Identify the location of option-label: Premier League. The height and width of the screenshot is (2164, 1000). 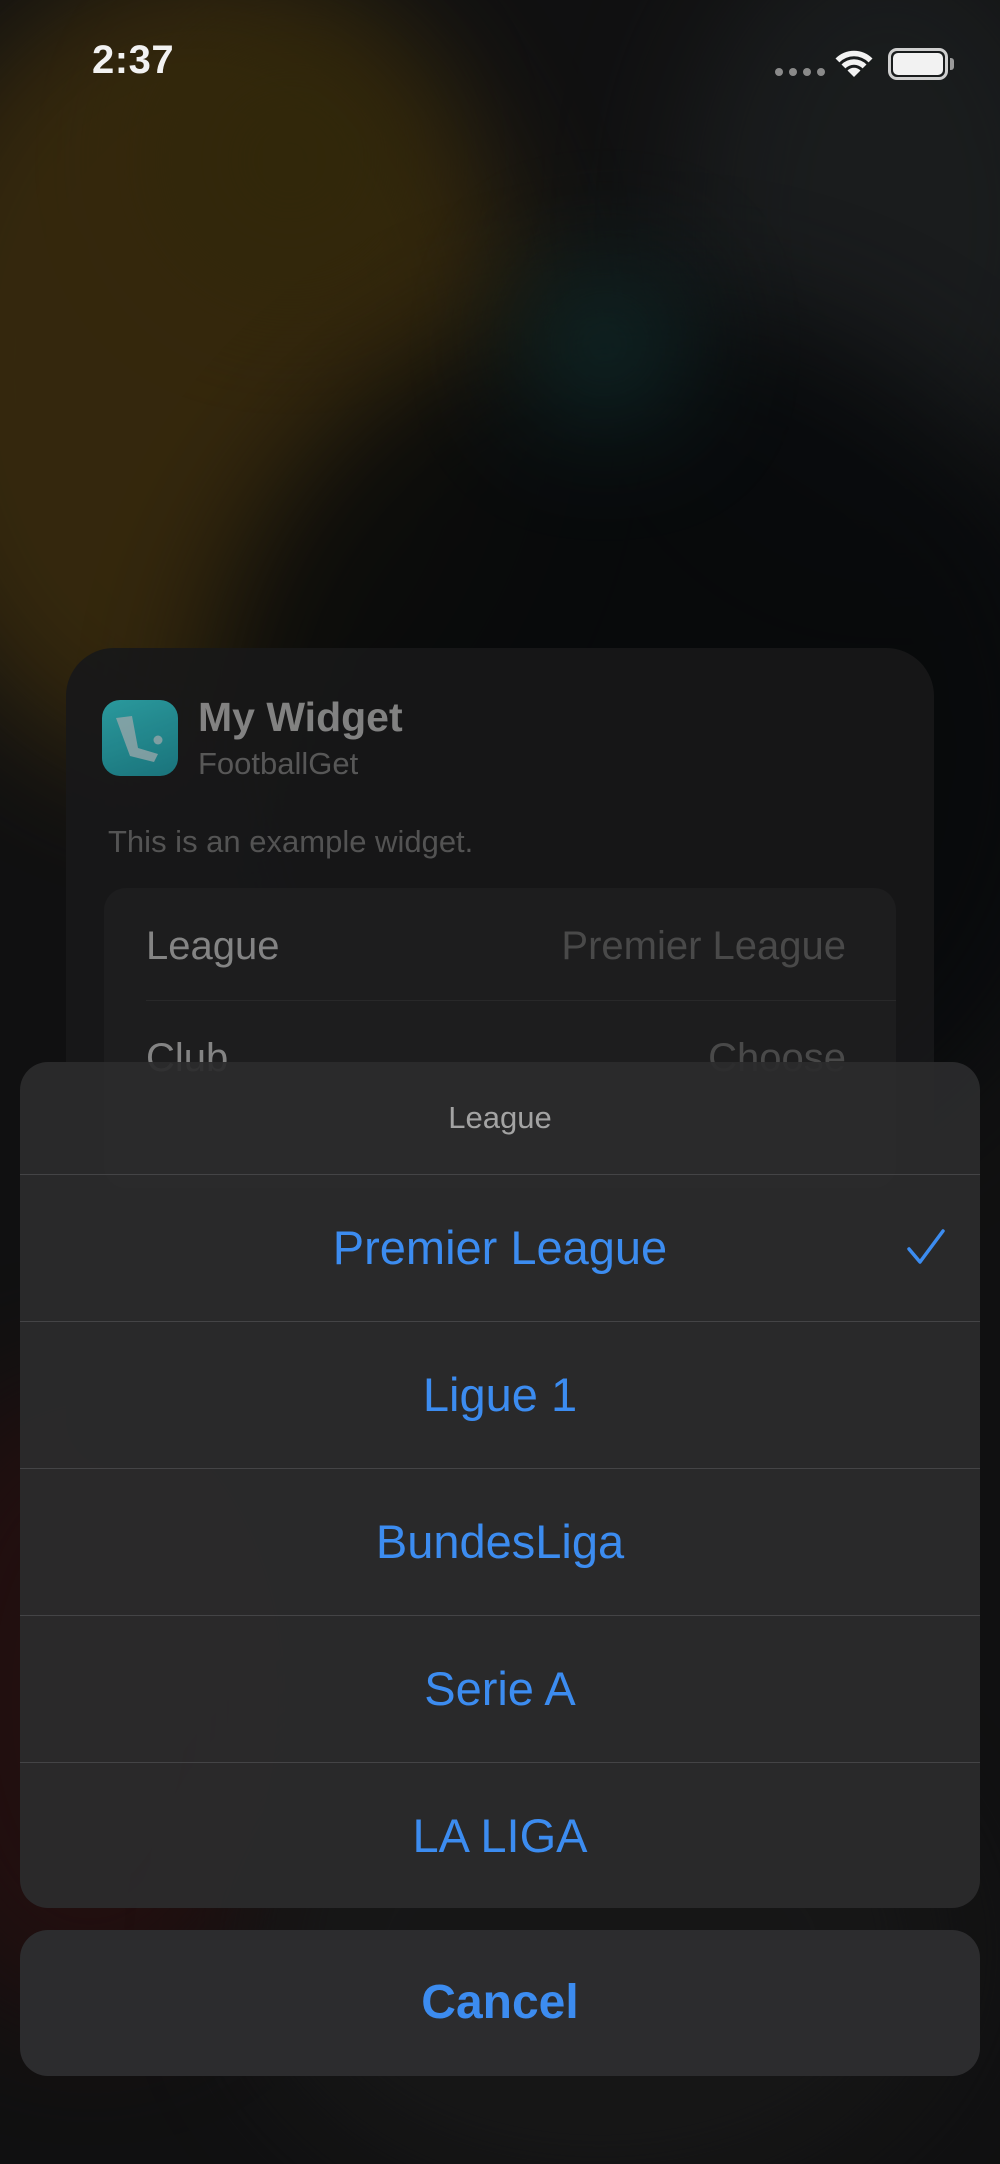
(500, 1247).